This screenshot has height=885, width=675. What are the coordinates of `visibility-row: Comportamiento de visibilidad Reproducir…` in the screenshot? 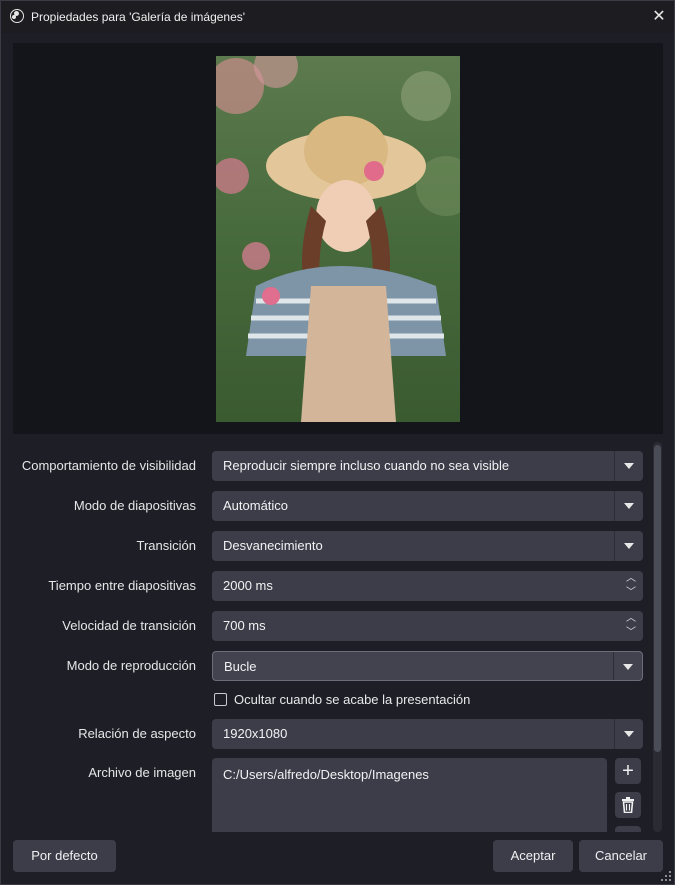 It's located at (328, 466).